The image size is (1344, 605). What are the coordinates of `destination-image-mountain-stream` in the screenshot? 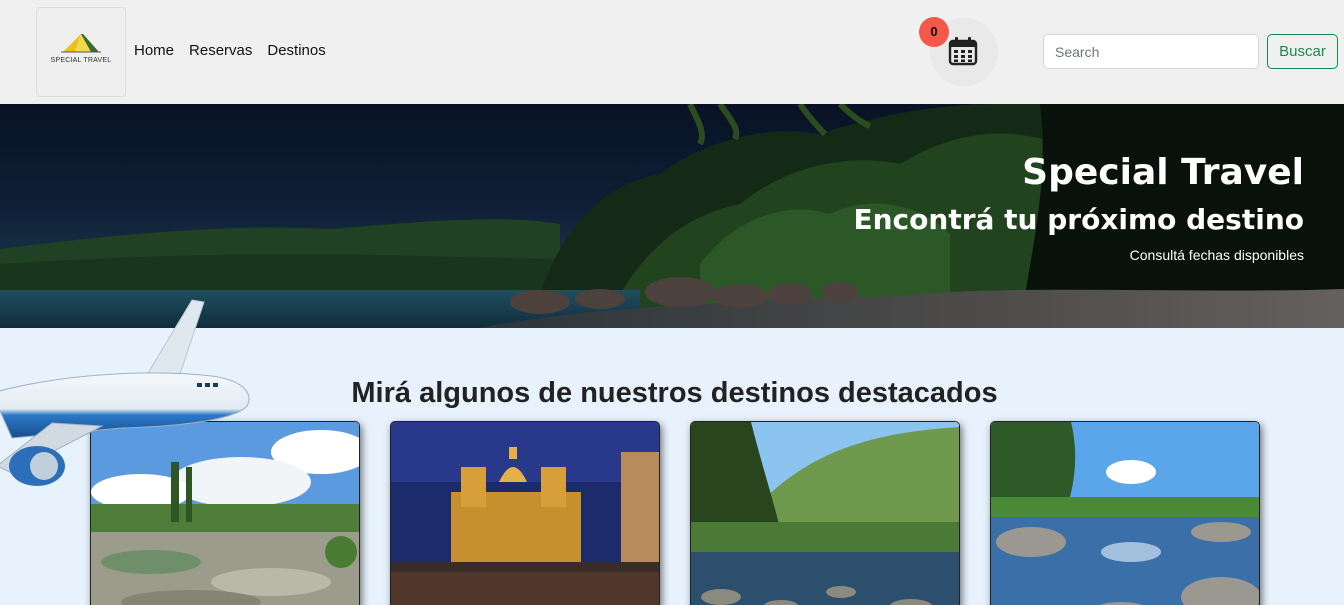 It's located at (825, 513).